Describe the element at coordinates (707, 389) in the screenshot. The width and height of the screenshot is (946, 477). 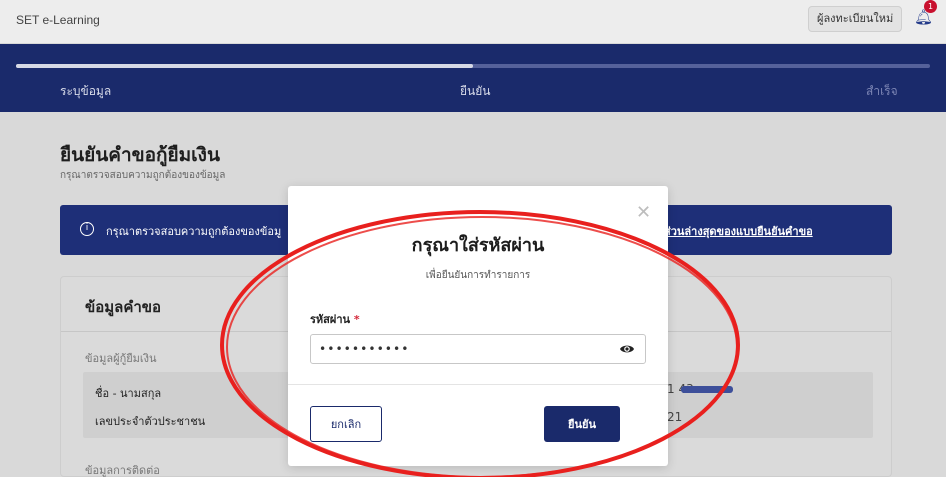
I see `redaction-mark` at that location.